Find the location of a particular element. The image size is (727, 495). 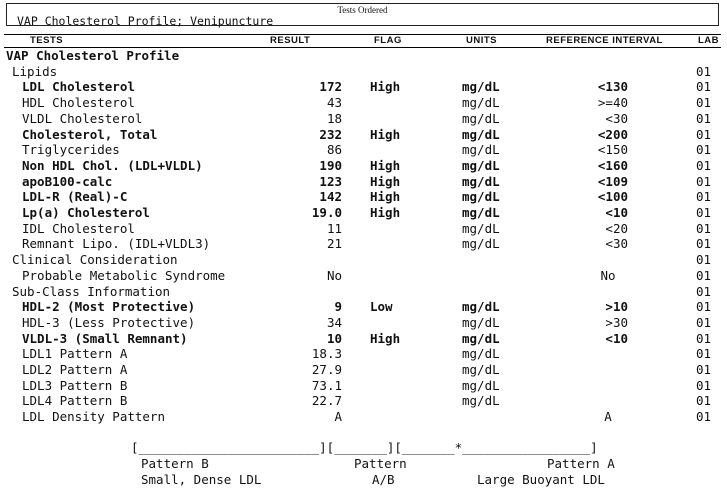

test-result: 21 is located at coordinates (334, 244).